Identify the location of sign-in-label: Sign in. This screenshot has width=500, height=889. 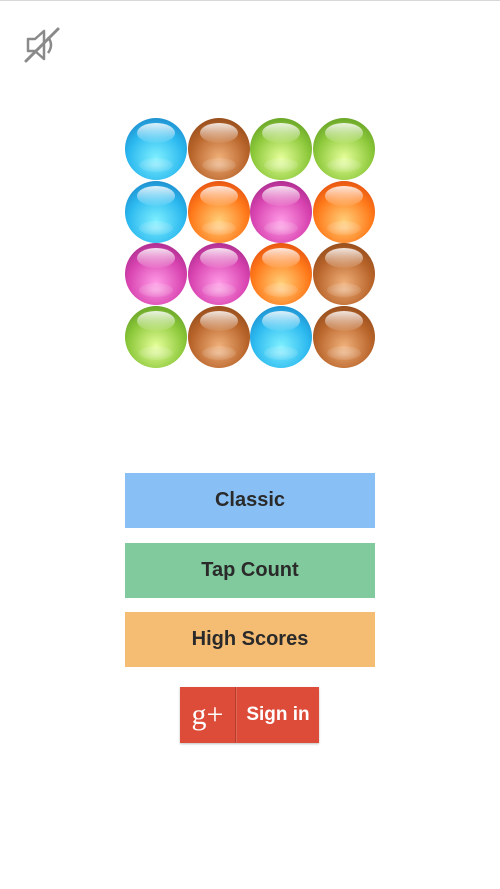
(277, 715).